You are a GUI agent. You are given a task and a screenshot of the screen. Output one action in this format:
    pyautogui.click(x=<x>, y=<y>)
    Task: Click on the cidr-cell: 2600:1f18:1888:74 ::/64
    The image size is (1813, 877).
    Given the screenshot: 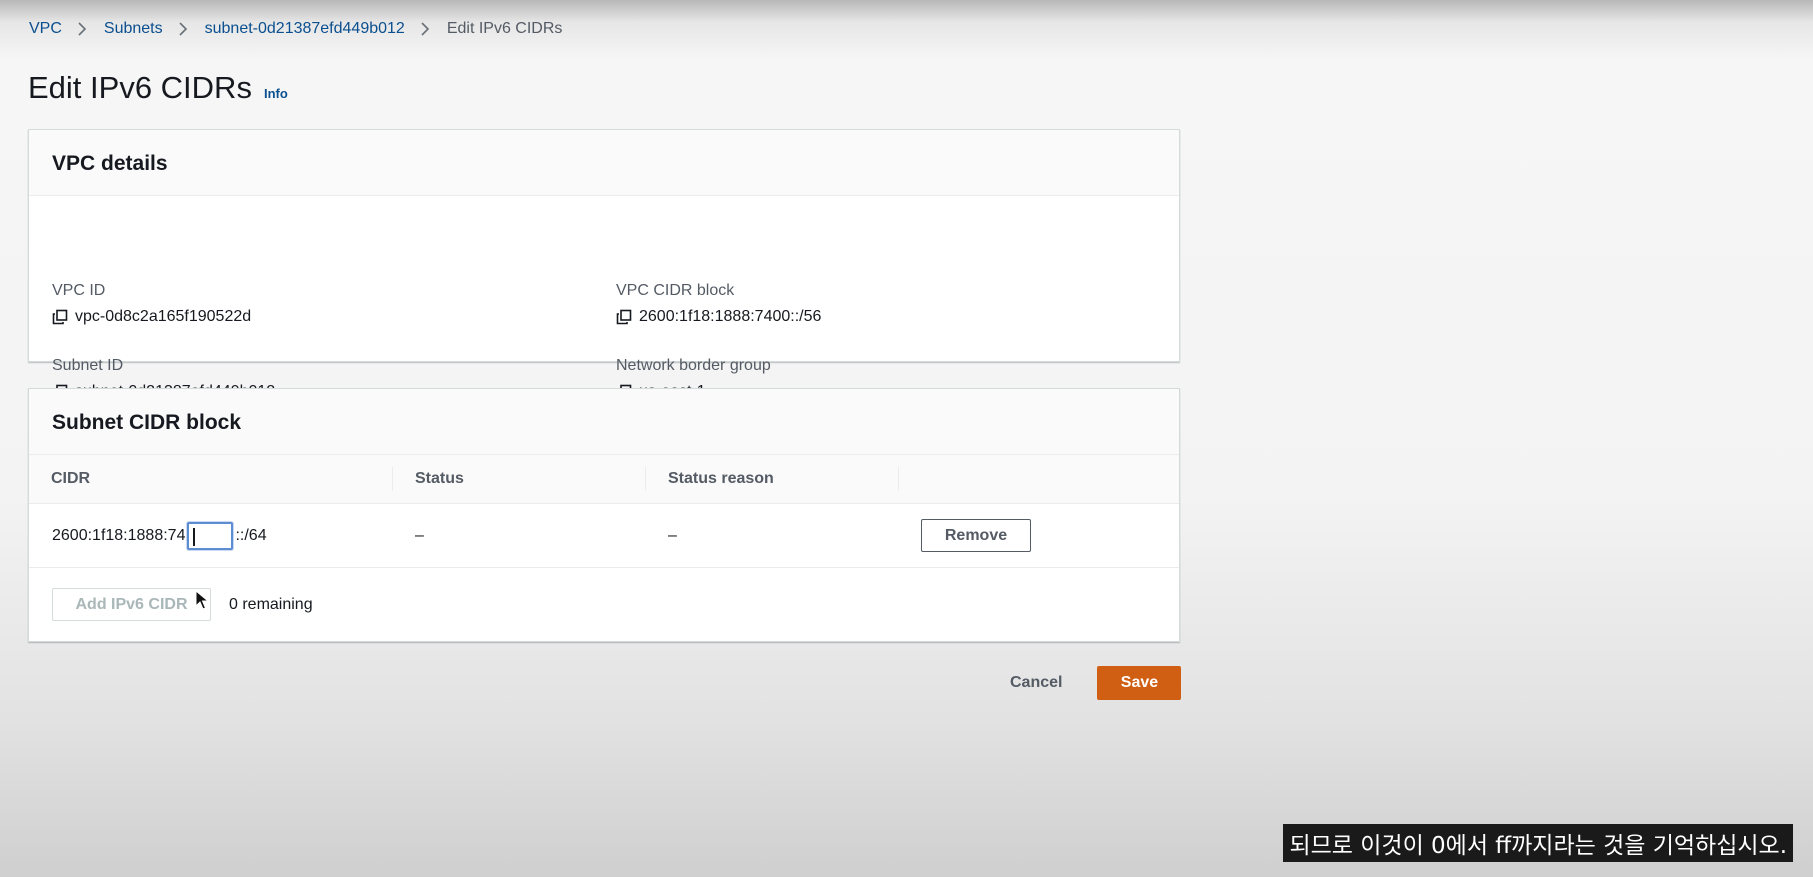 What is the action you would take?
    pyautogui.click(x=211, y=535)
    